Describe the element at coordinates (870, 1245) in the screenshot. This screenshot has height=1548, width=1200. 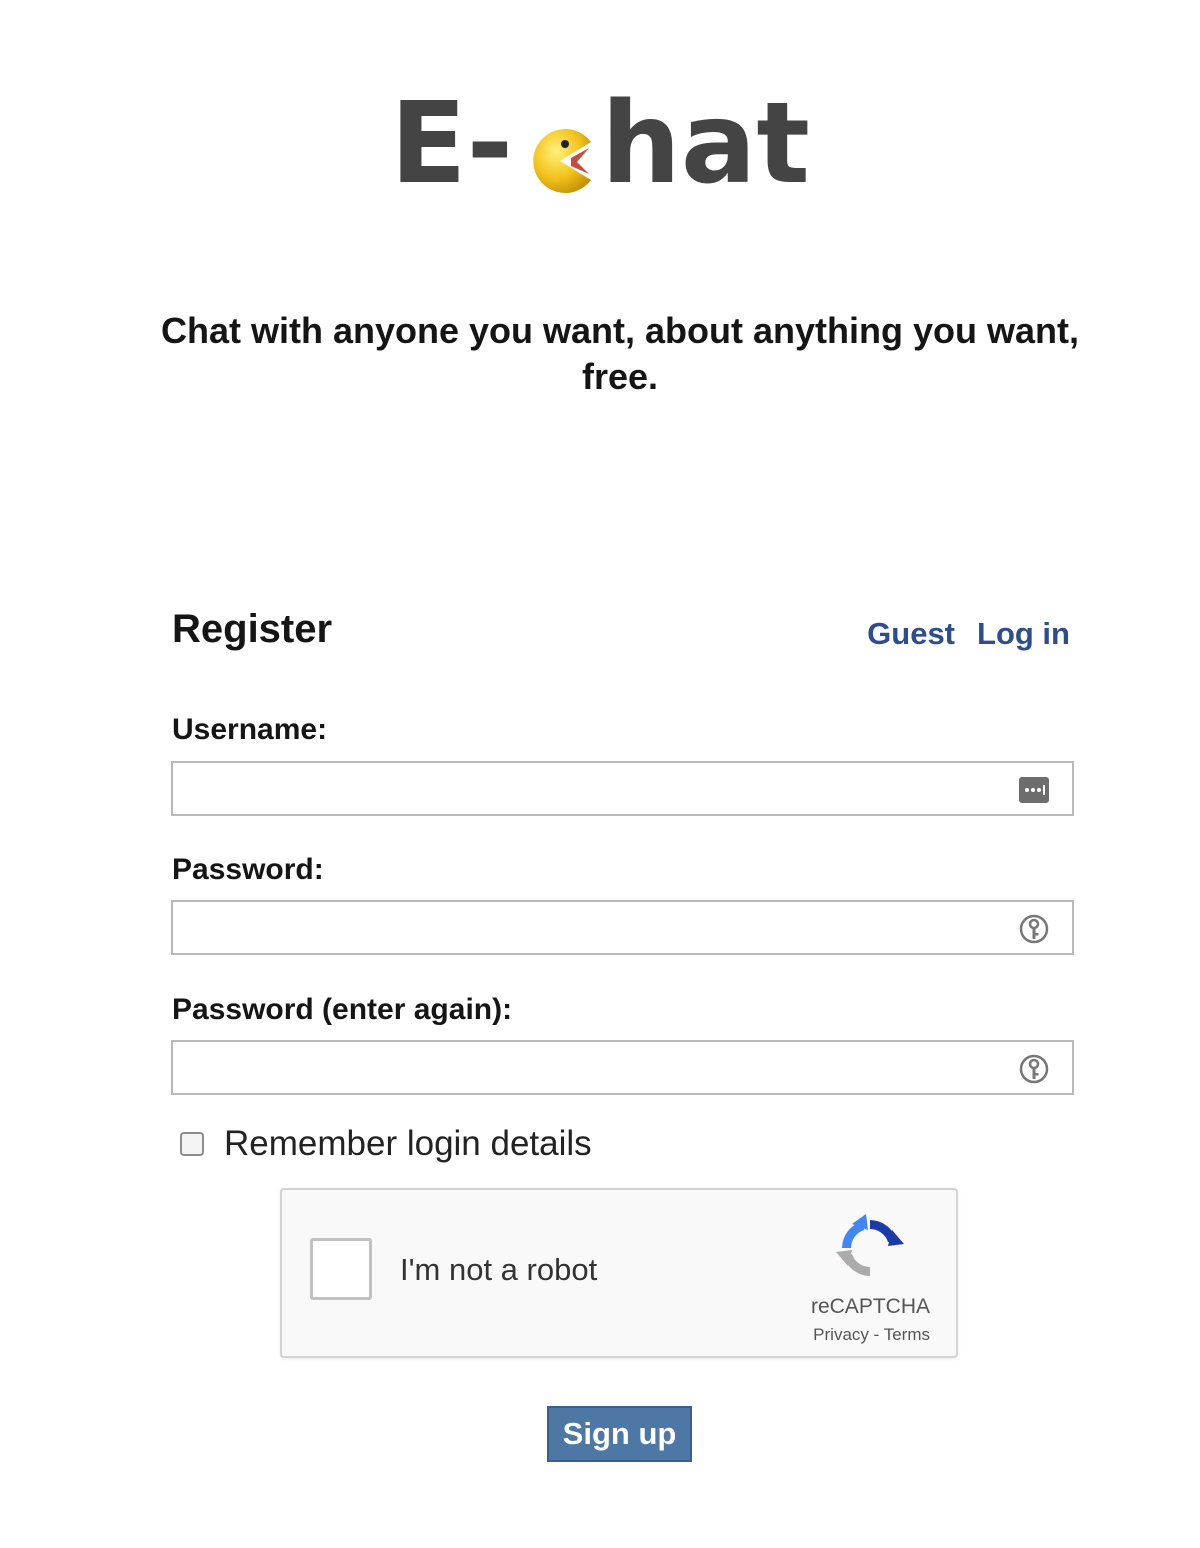
I see `recaptcha-logo-icon` at that location.